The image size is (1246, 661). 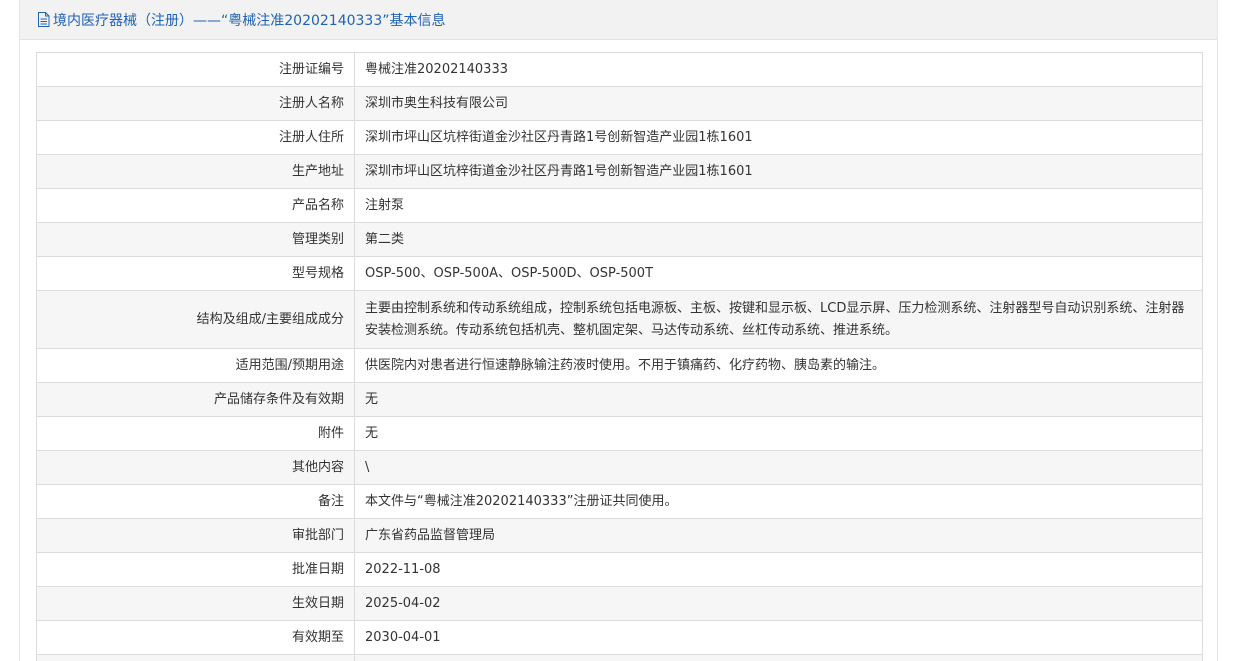 What do you see at coordinates (195, 103) in the screenshot?
I see `field-label: 注册人名称` at bounding box center [195, 103].